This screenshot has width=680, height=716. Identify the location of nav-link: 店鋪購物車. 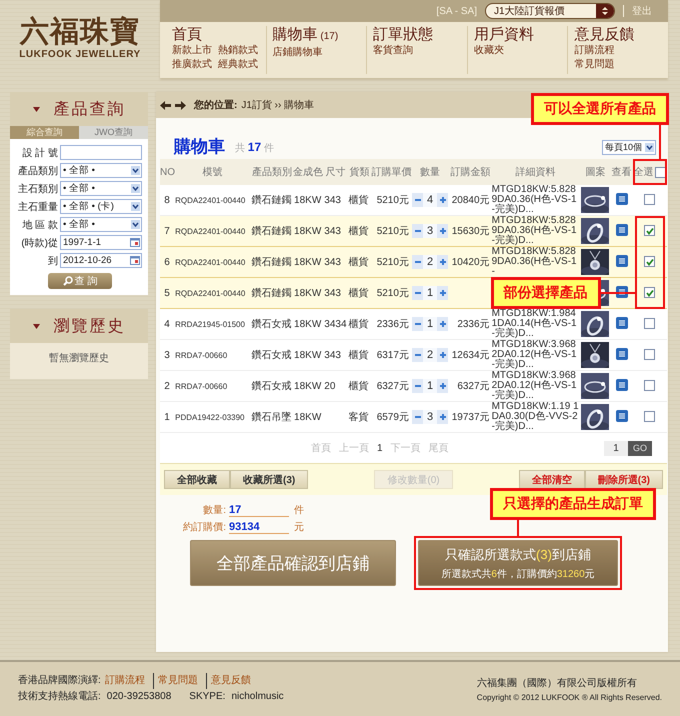
(316, 53).